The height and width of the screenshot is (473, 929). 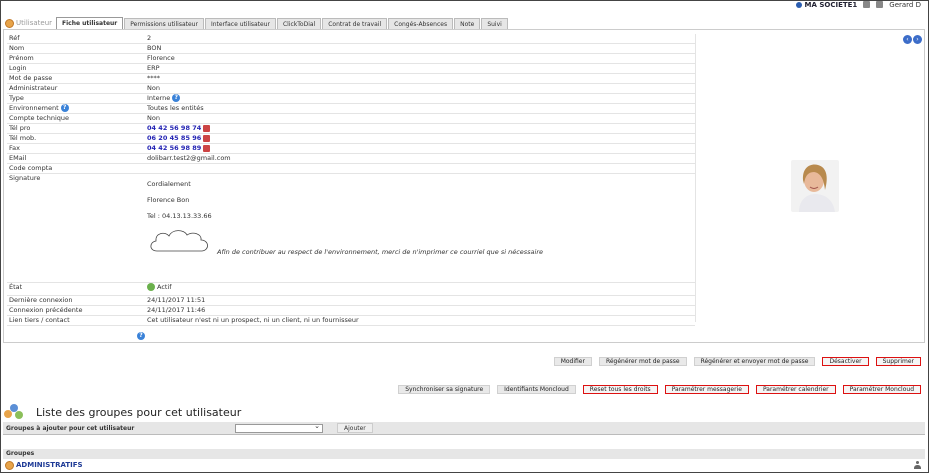 I want to click on value-type: Interne, so click(x=159, y=98).